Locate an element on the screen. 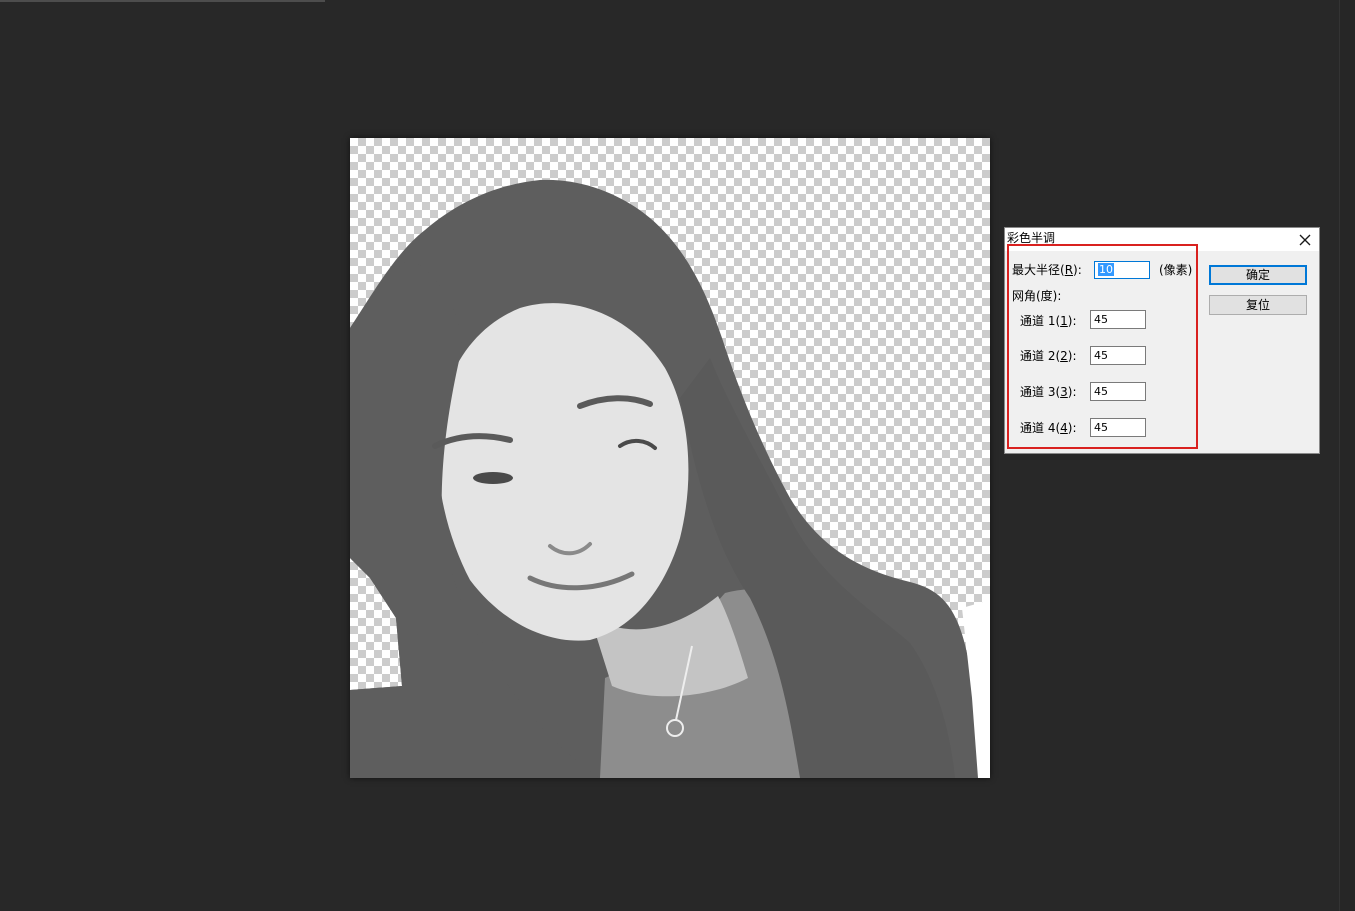 This screenshot has height=911, width=1355. channel-2-label-prefix: 通道 2( is located at coordinates (1040, 356).